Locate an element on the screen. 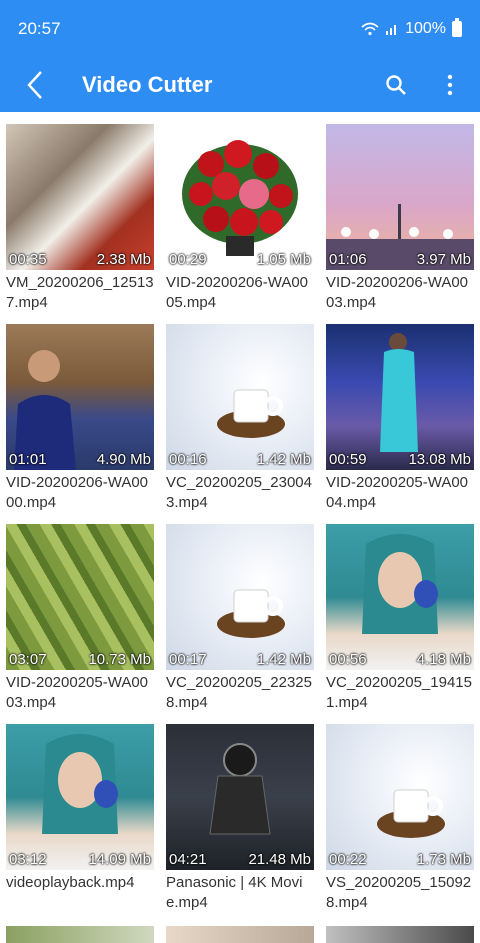  video-item: 03:07 10.73 Mb VID-20200205-WA0003.mp4 is located at coordinates (80, 624).